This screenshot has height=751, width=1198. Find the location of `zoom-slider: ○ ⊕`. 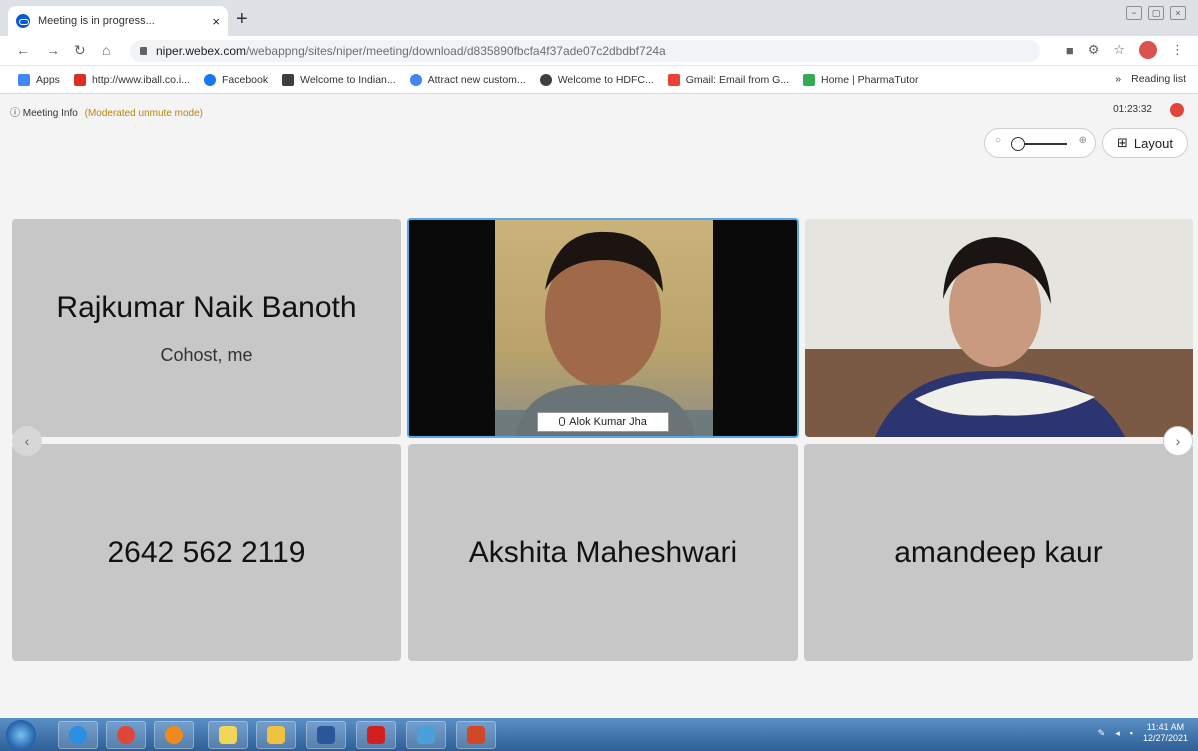

zoom-slider: ○ ⊕ is located at coordinates (1040, 143).